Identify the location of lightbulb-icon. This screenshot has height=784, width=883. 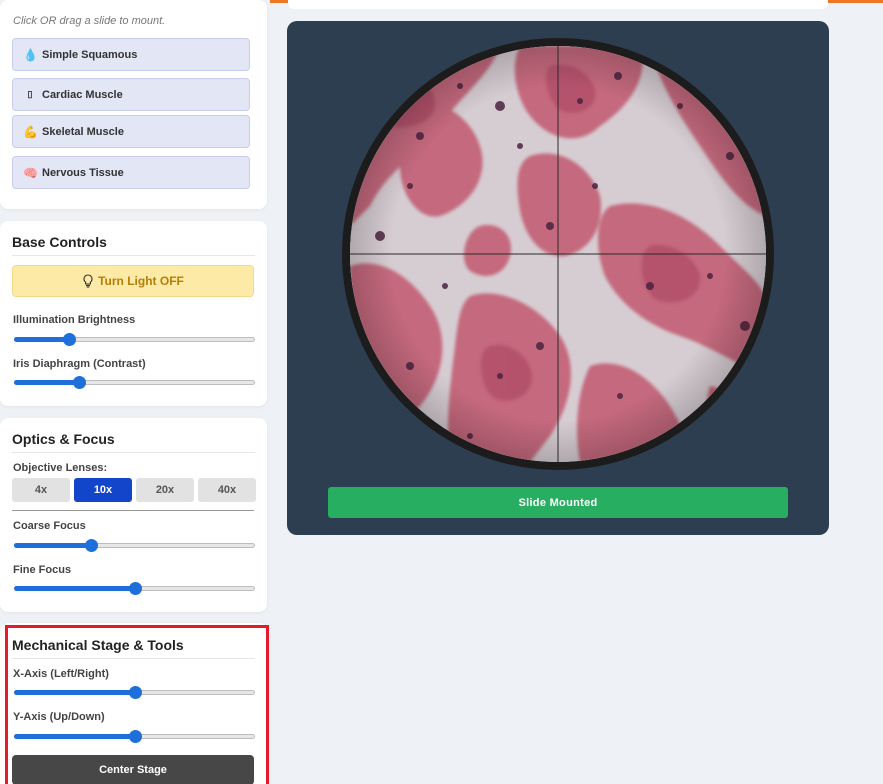
(88, 281).